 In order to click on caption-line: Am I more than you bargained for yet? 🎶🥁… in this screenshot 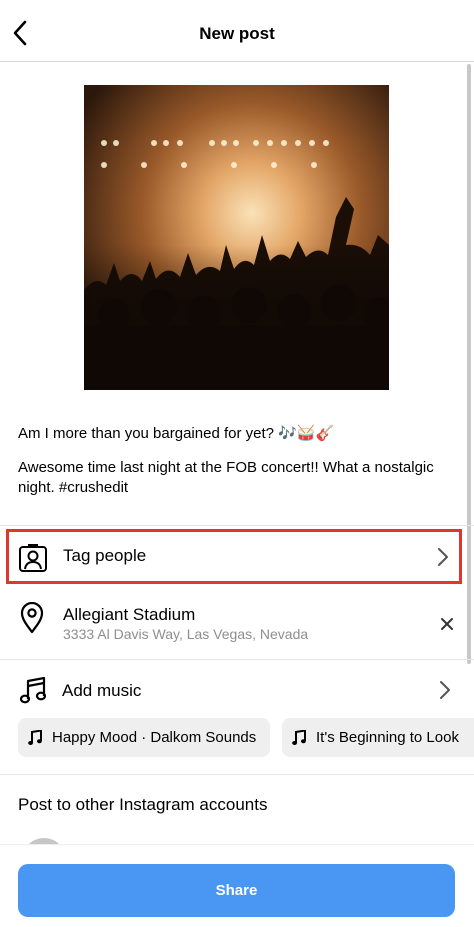, I will do `click(176, 433)`.